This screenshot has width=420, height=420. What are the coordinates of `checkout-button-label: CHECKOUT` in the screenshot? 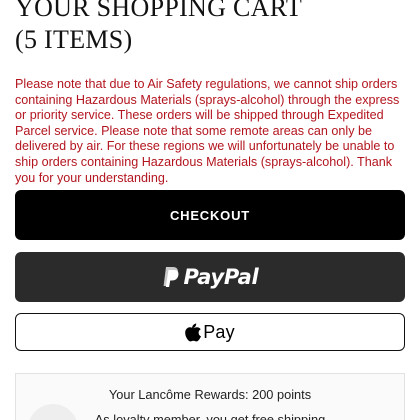 It's located at (210, 215).